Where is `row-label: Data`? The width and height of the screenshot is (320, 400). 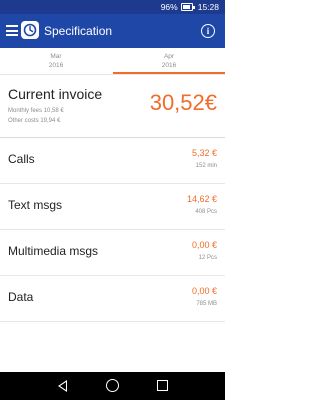
row-label: Data is located at coordinates (21, 297).